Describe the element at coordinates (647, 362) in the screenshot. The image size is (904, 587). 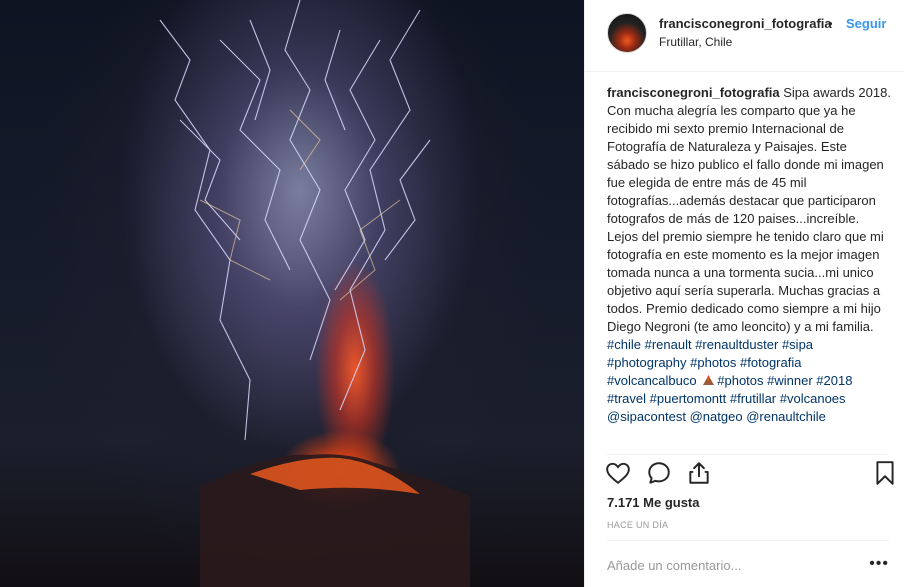
I see `hashtag-link: #photography` at that location.